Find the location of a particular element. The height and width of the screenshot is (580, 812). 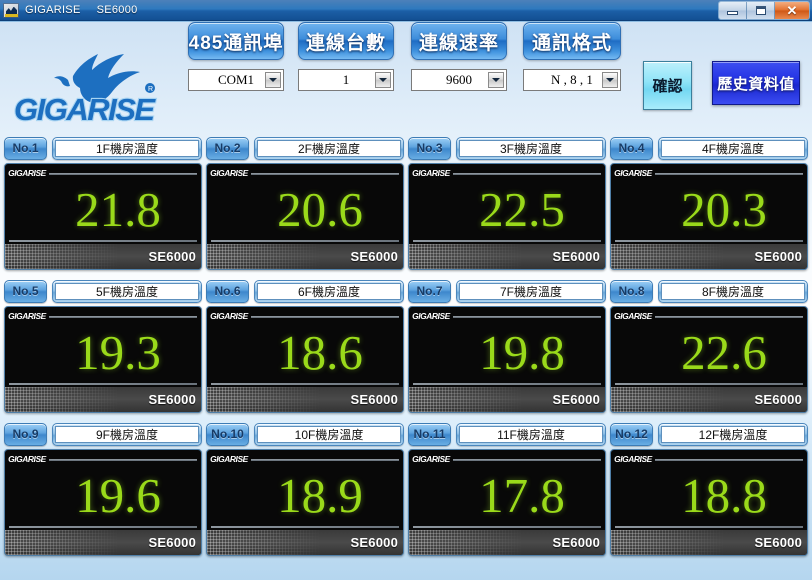

sensor-panel: No.2 2F機房溫度 GIGARISE 20.6 SE6000 is located at coordinates (305, 203).